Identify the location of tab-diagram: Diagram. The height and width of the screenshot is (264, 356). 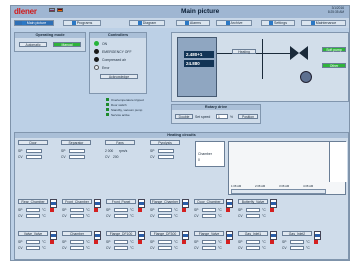
(147, 23).